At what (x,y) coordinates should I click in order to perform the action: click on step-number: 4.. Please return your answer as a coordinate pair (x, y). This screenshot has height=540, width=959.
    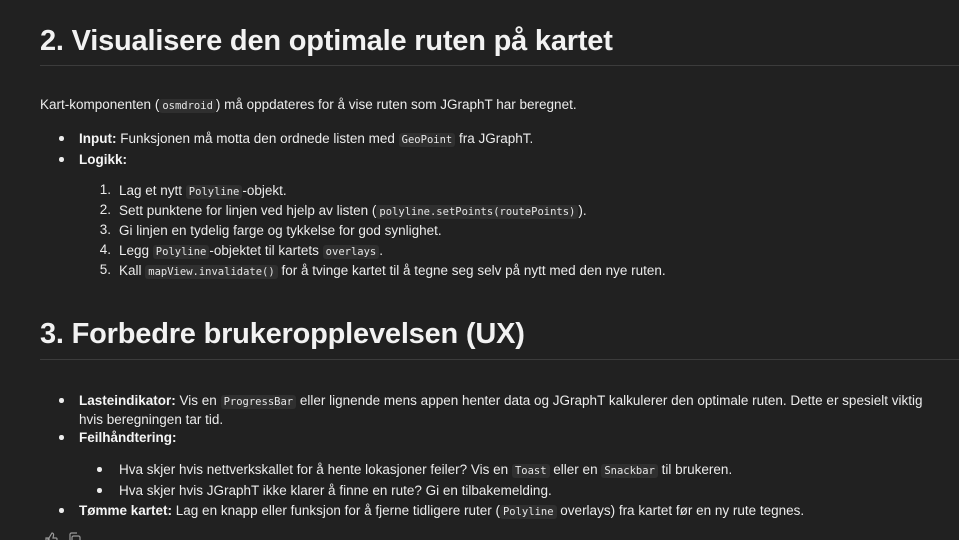
    Looking at the image, I should click on (105, 249).